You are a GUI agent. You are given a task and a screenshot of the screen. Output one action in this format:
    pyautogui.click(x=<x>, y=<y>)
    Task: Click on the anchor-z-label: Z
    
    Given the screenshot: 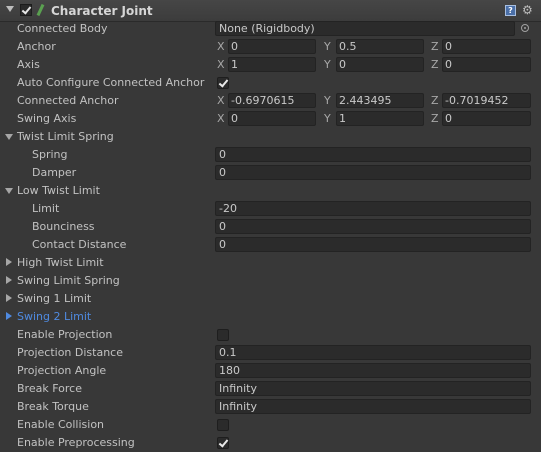 What is the action you would take?
    pyautogui.click(x=435, y=46)
    